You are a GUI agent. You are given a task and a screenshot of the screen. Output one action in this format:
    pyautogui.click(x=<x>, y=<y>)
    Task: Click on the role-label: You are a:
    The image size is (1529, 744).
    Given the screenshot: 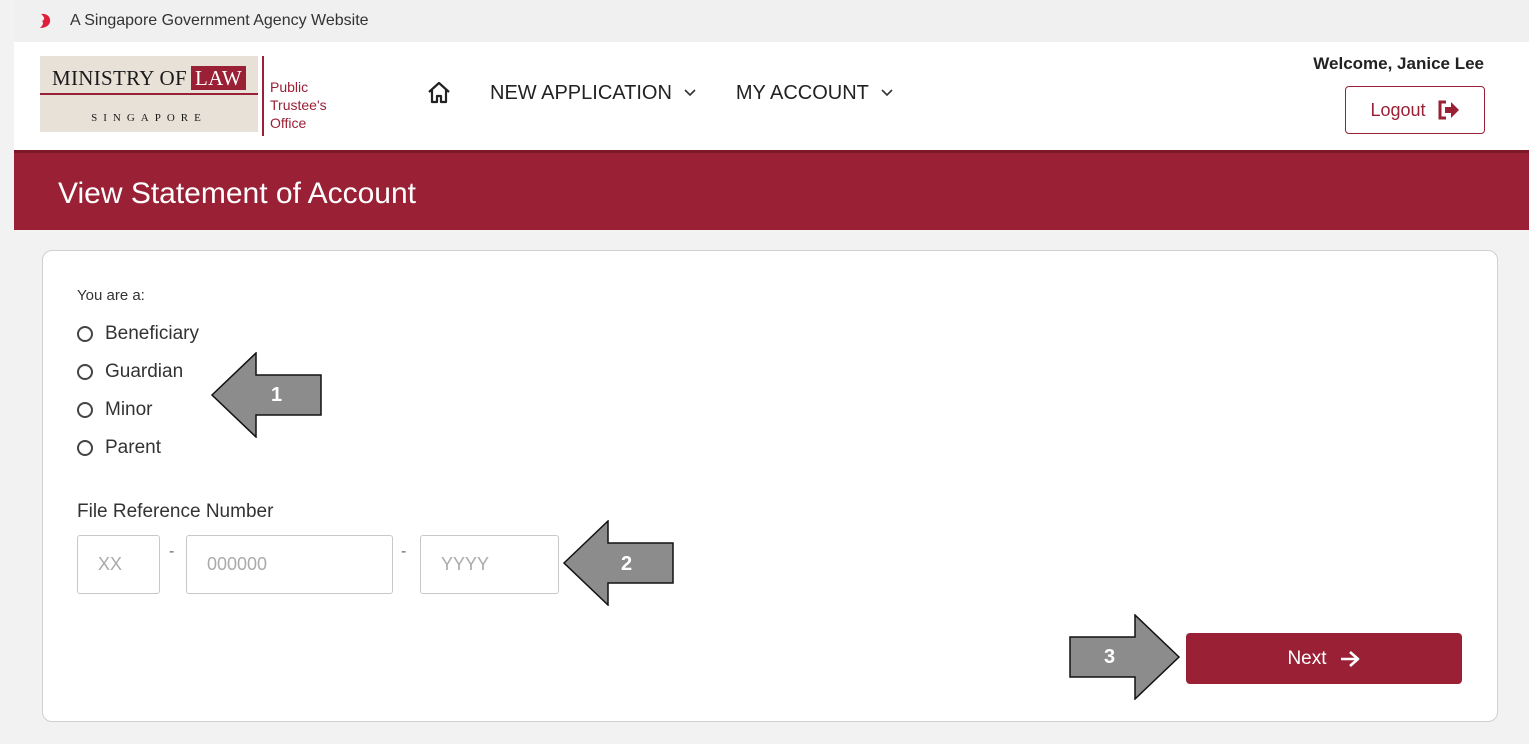 What is the action you would take?
    pyautogui.click(x=111, y=295)
    